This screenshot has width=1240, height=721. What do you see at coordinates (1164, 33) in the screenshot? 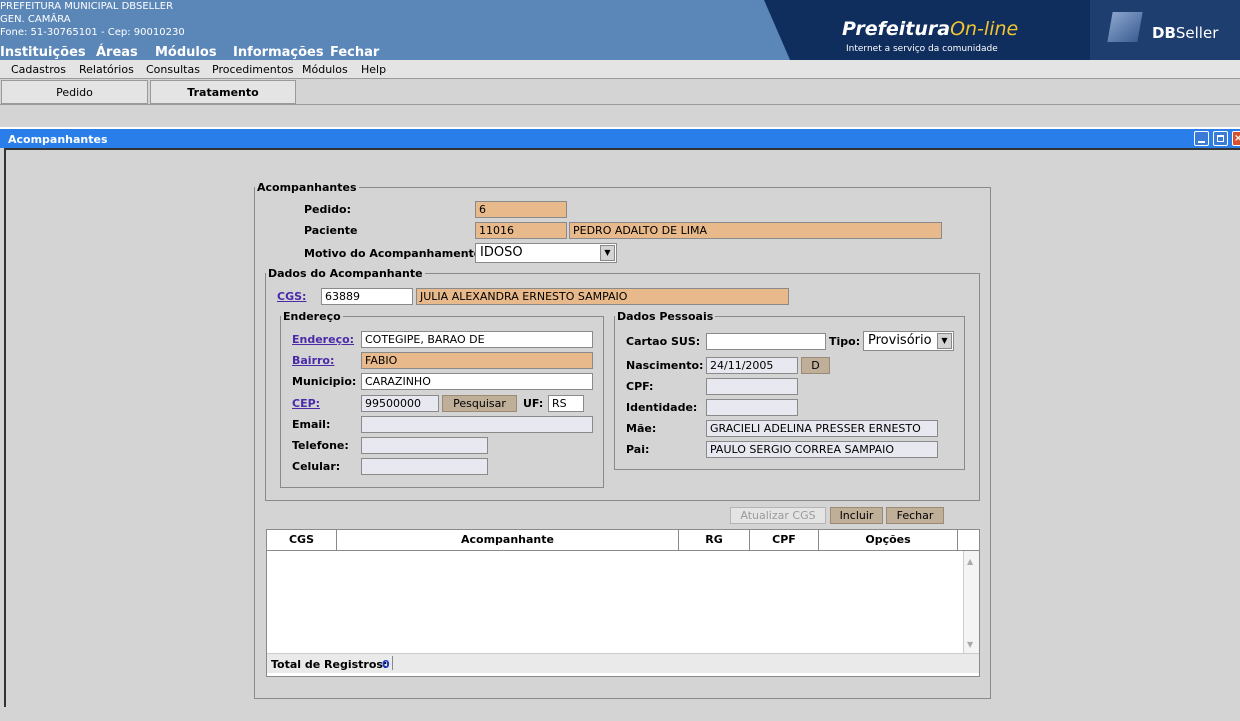
I see `dbseller-db: DB` at bounding box center [1164, 33].